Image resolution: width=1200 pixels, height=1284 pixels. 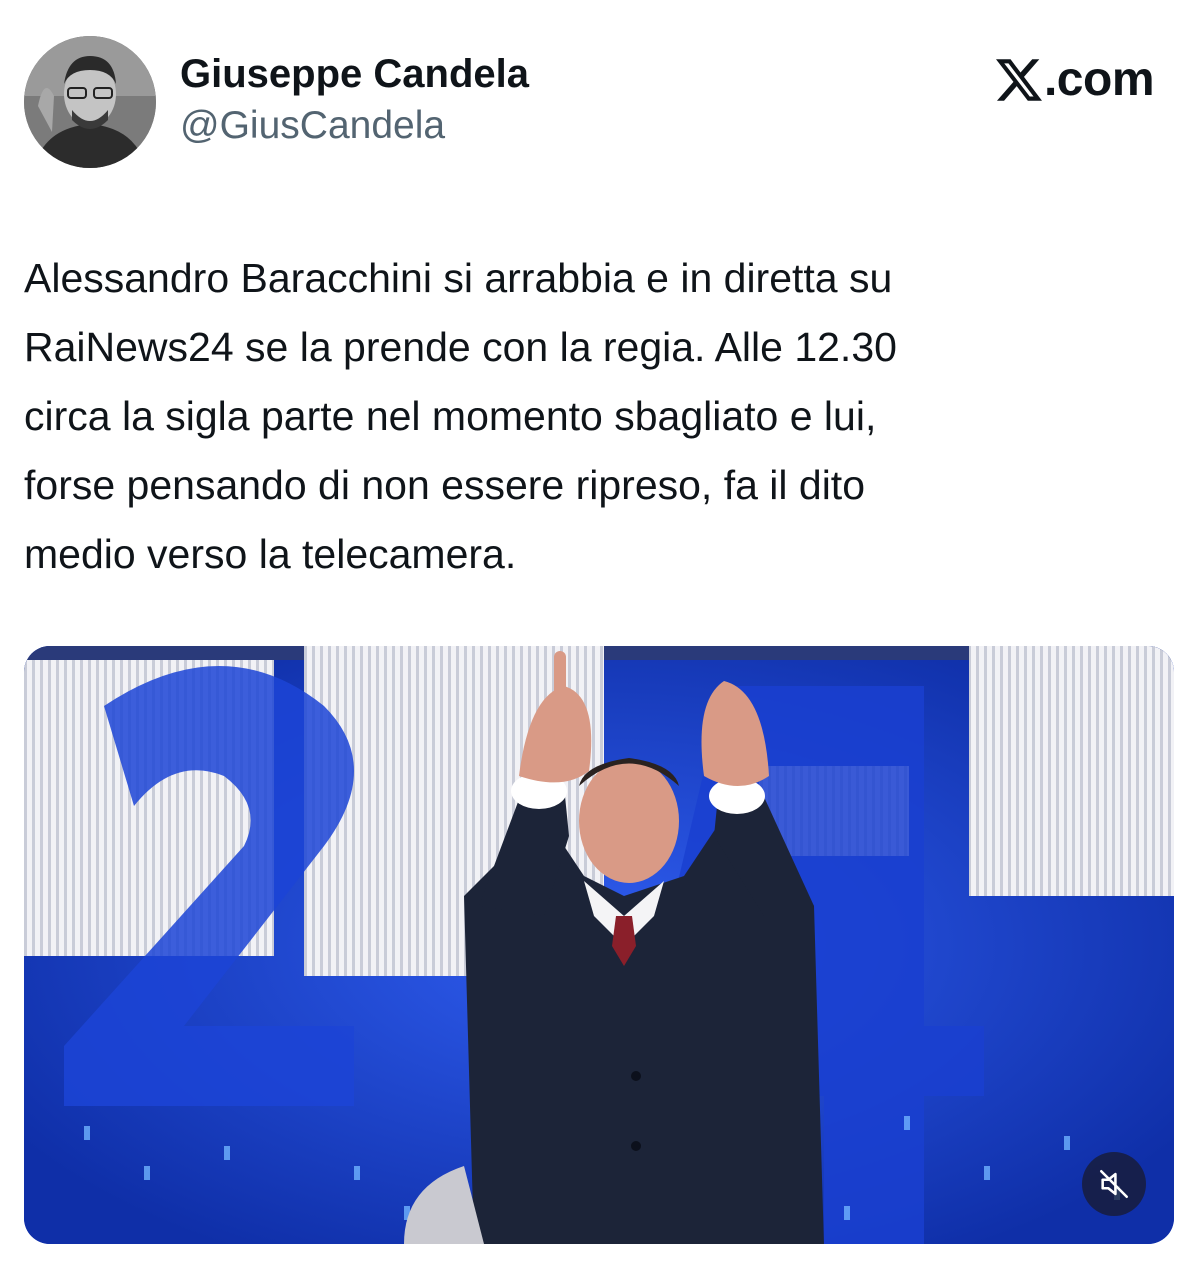 I want to click on author-avatar, so click(x=90, y=102).